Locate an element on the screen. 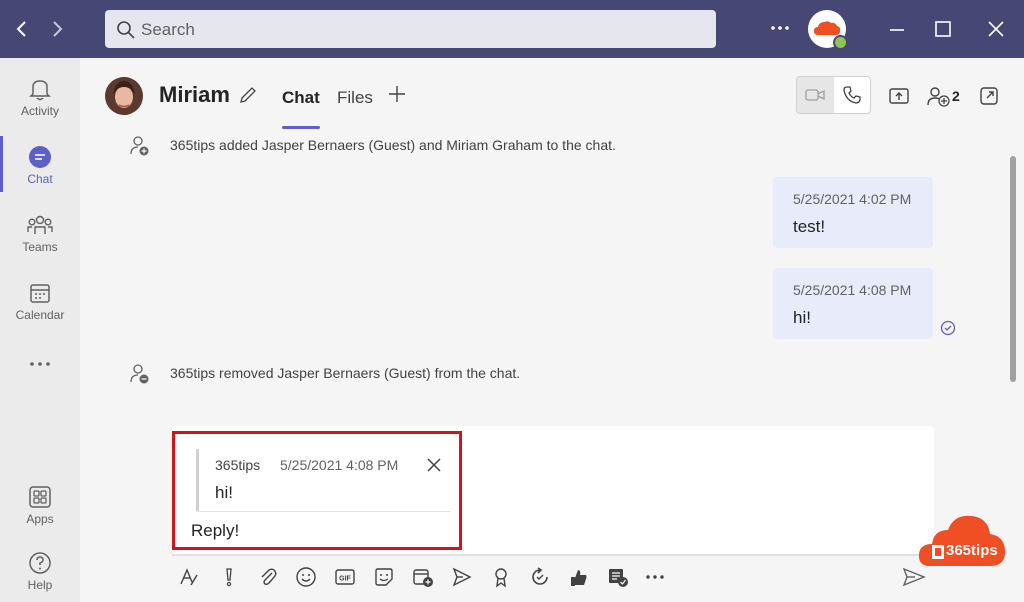 The image size is (1024, 602). forms-icon is located at coordinates (618, 577).